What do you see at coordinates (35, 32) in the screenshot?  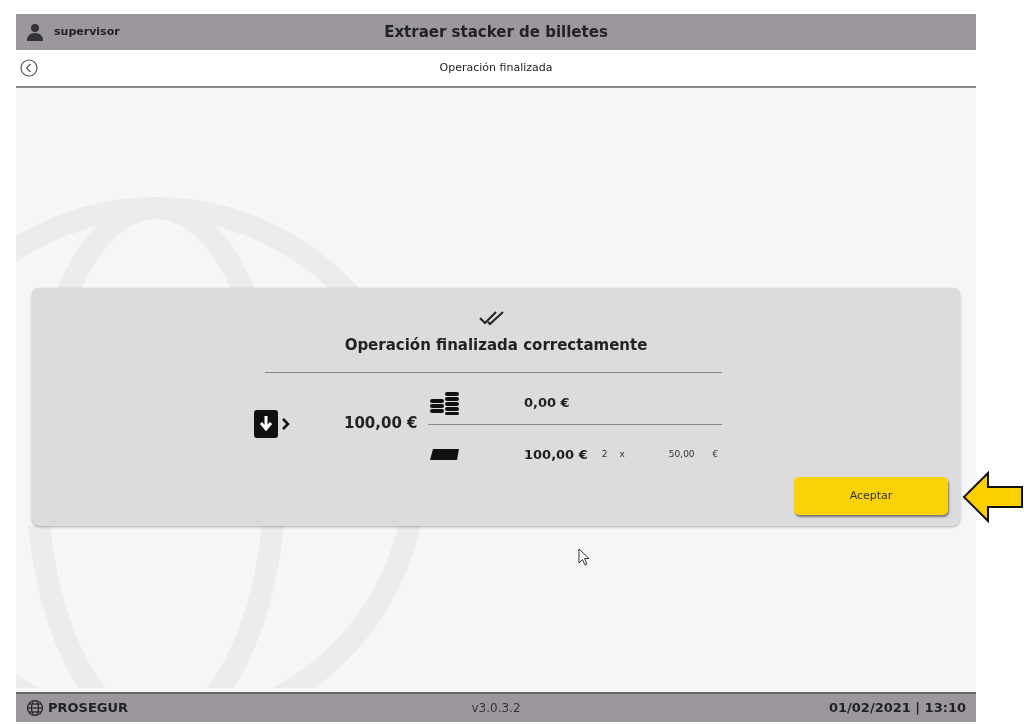 I see `user-icon` at bounding box center [35, 32].